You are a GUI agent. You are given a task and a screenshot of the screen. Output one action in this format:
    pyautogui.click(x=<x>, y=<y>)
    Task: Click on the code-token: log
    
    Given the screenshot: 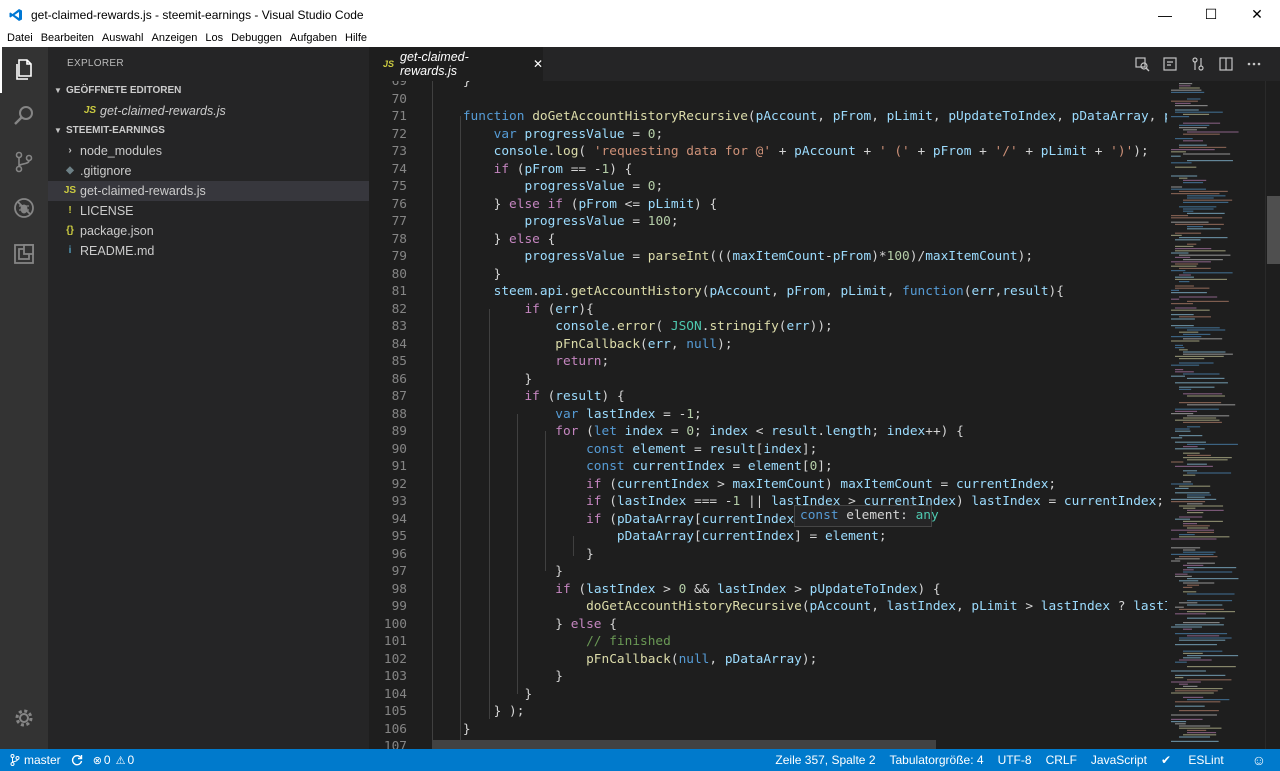 What is the action you would take?
    pyautogui.click(x=567, y=151)
    